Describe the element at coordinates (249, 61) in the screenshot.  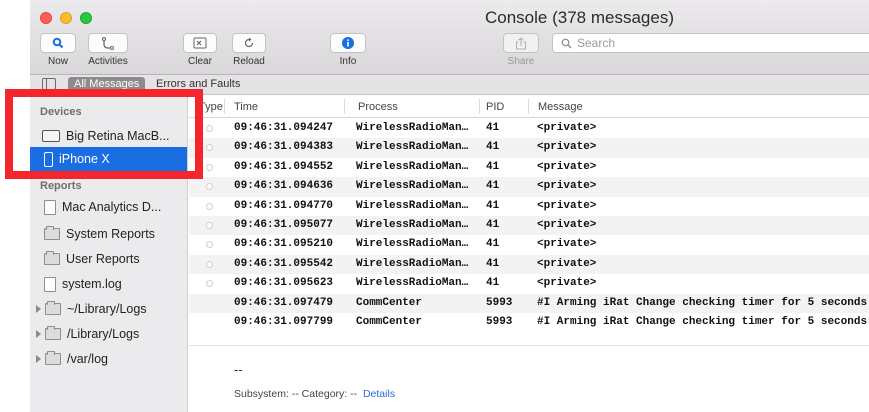
I see `reload-label: Reload` at that location.